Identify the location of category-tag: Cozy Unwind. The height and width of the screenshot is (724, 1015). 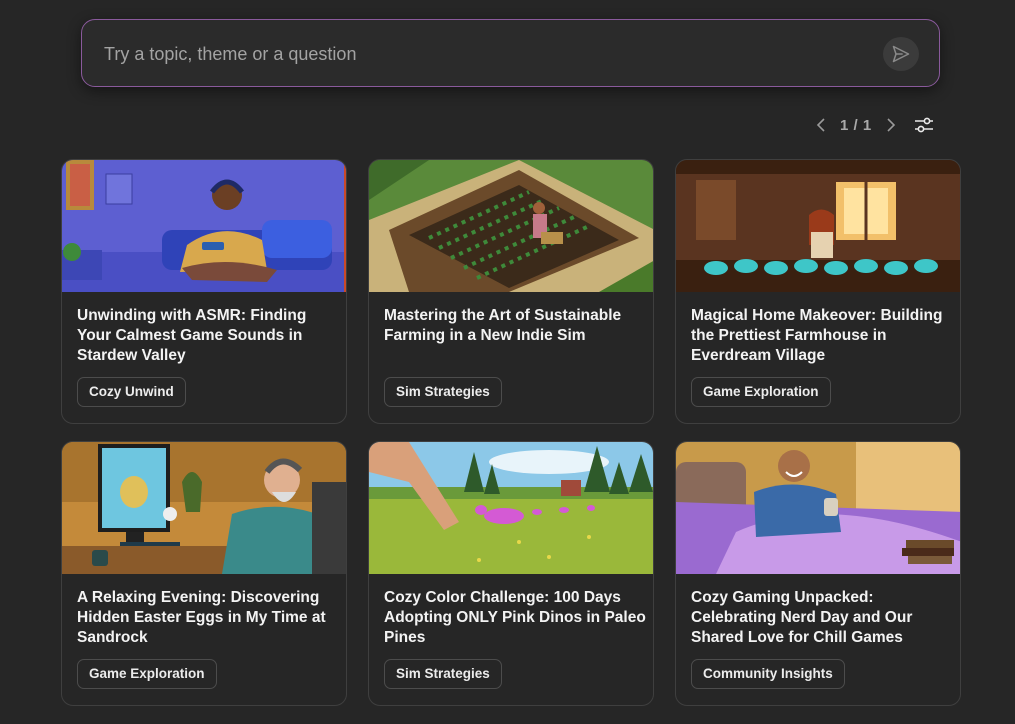
(131, 392).